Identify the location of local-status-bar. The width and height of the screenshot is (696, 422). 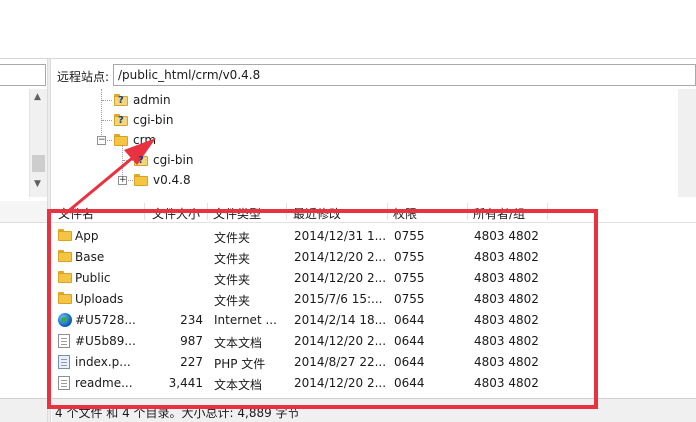
(23, 410).